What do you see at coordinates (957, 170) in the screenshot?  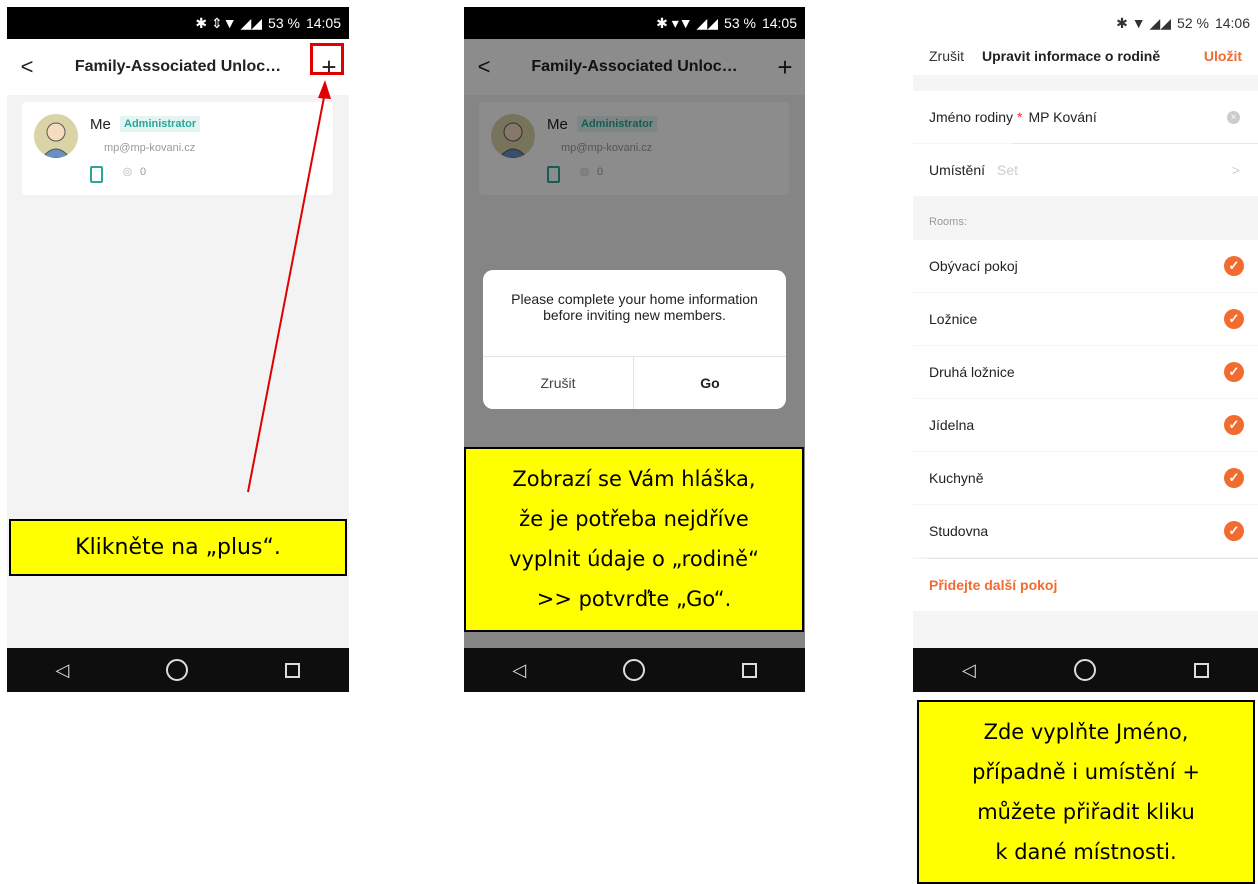 I see `location-label: Umístění` at bounding box center [957, 170].